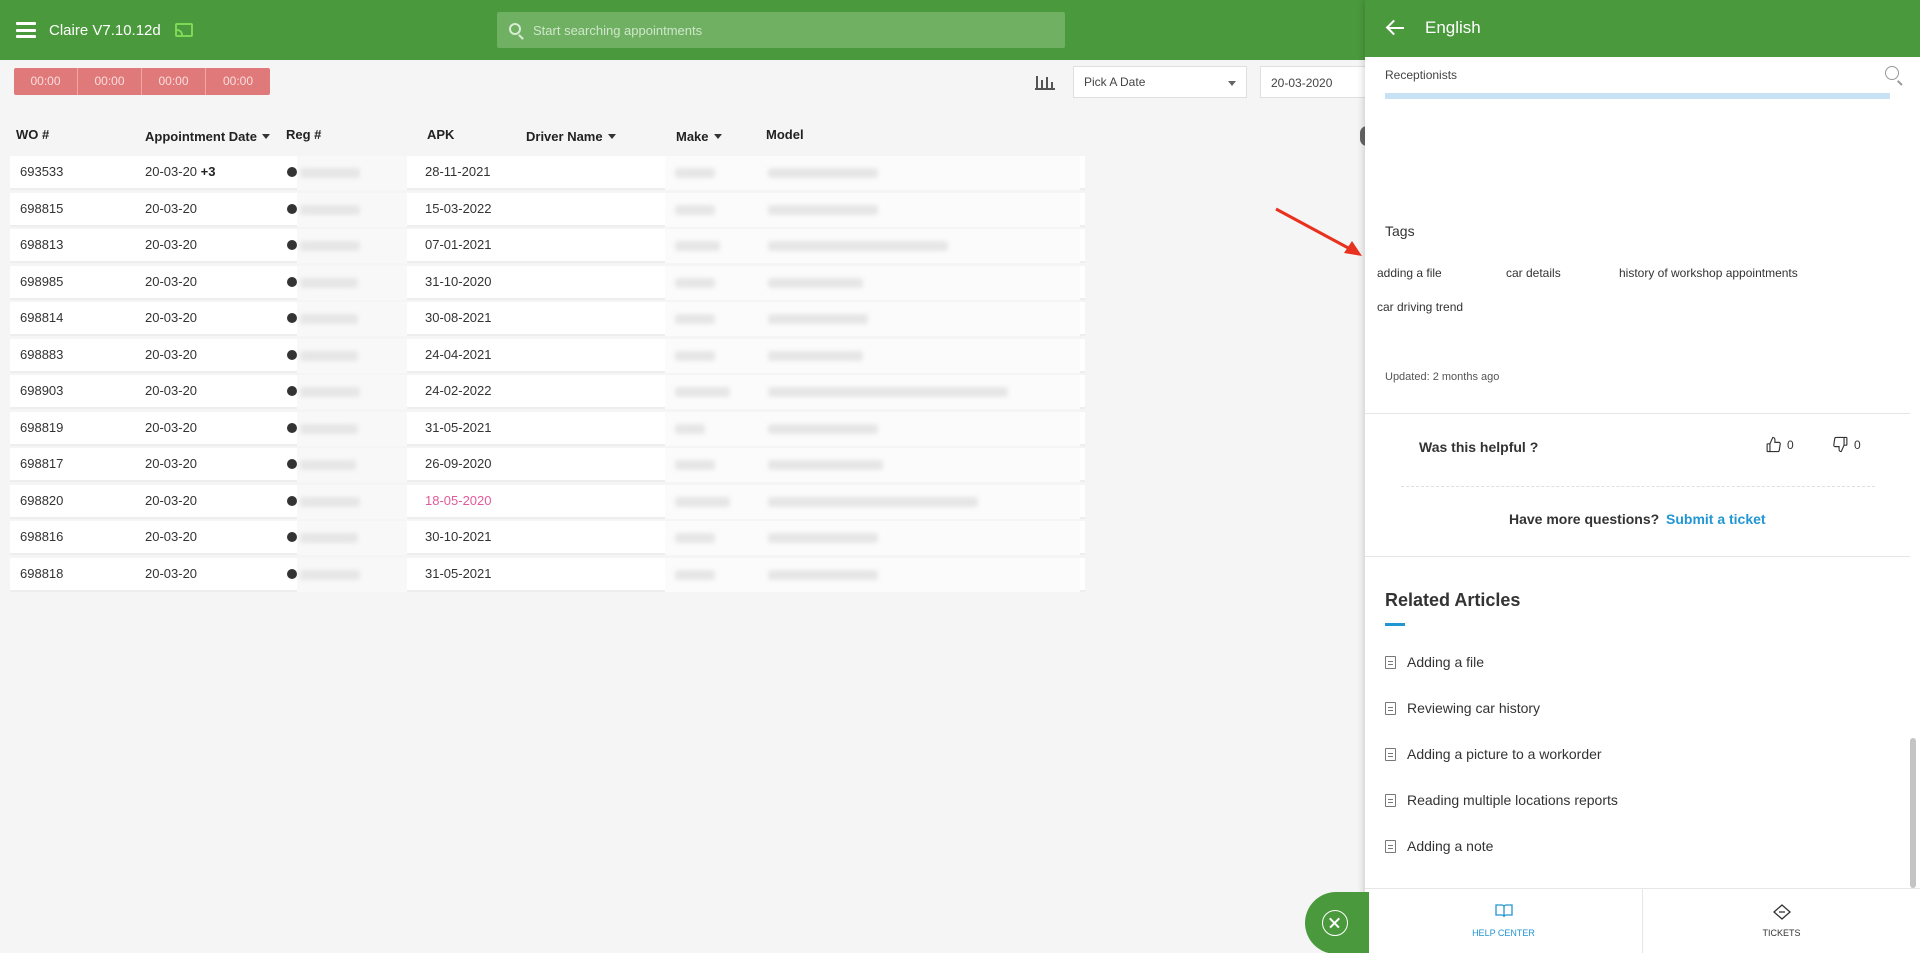 The width and height of the screenshot is (1920, 953). Describe the element at coordinates (42, 500) in the screenshot. I see `wo-cell: 698820` at that location.